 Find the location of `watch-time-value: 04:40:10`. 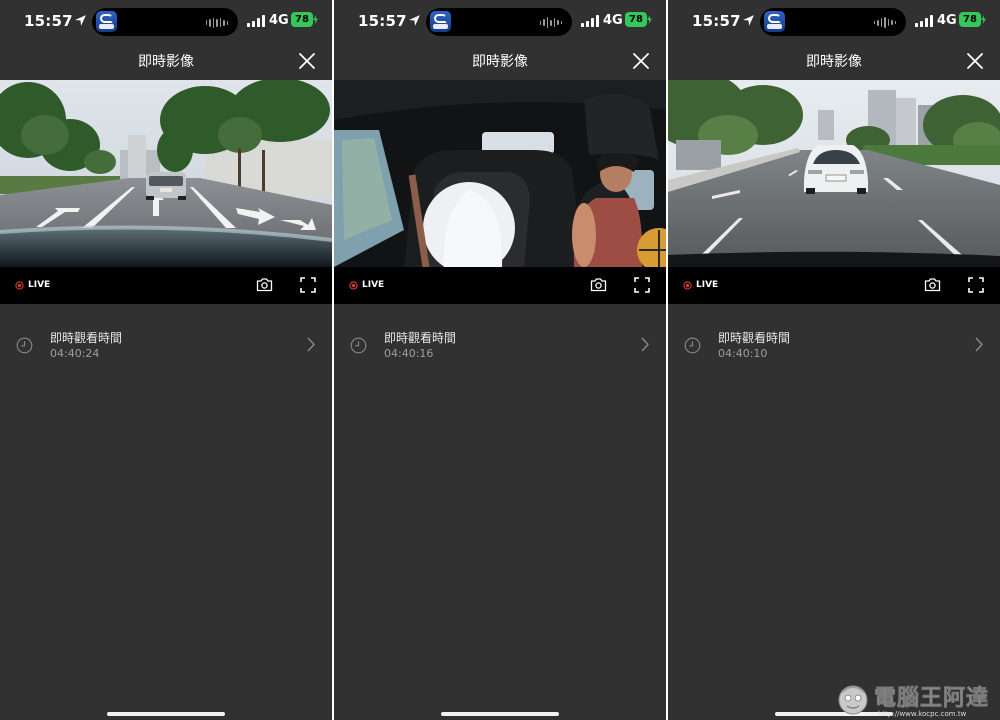

watch-time-value: 04:40:10 is located at coordinates (743, 353).